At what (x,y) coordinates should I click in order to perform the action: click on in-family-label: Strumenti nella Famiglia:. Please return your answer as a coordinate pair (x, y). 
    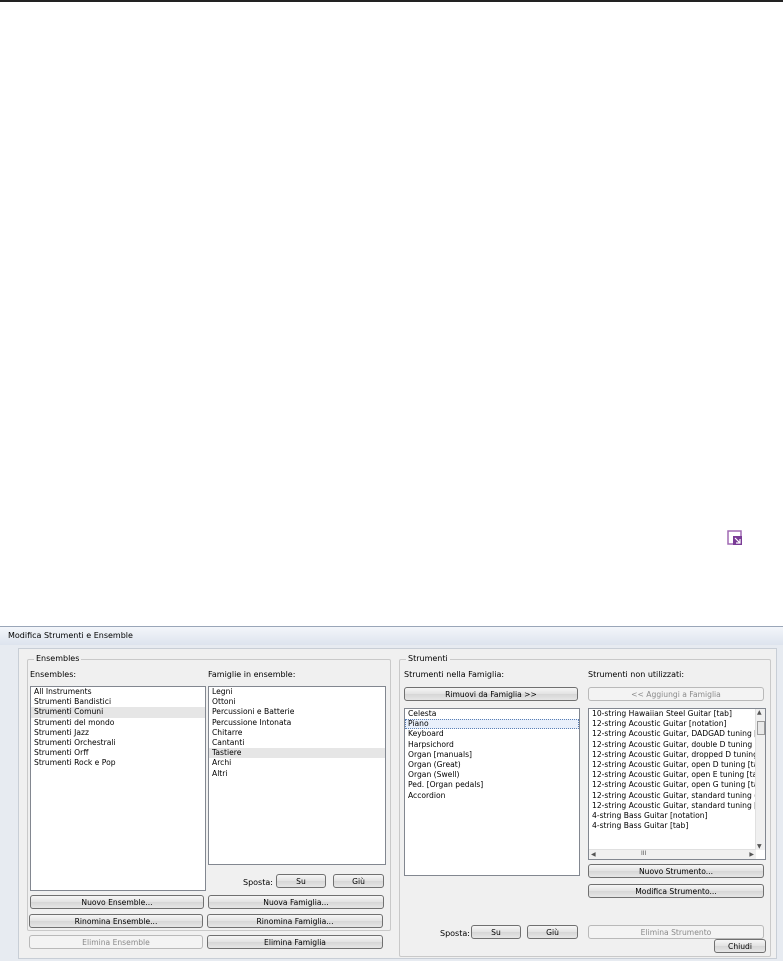
    Looking at the image, I should click on (454, 674).